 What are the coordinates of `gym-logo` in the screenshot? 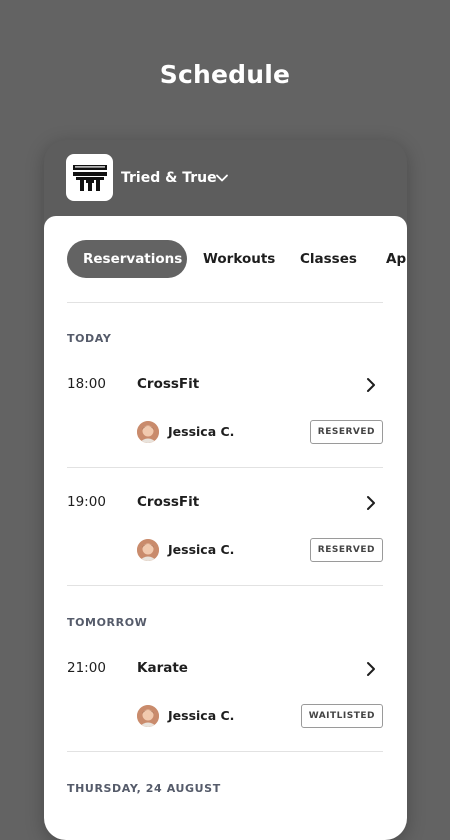 It's located at (89, 177).